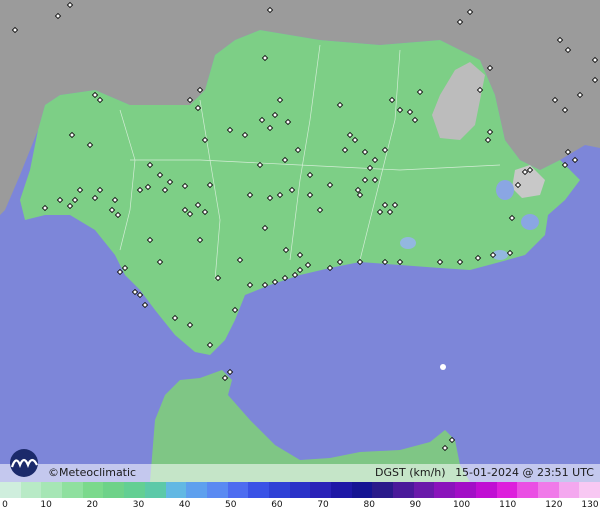 Image resolution: width=600 pixels, height=517 pixels. Describe the element at coordinates (323, 505) in the screenshot. I see `legend-label: 70` at that location.